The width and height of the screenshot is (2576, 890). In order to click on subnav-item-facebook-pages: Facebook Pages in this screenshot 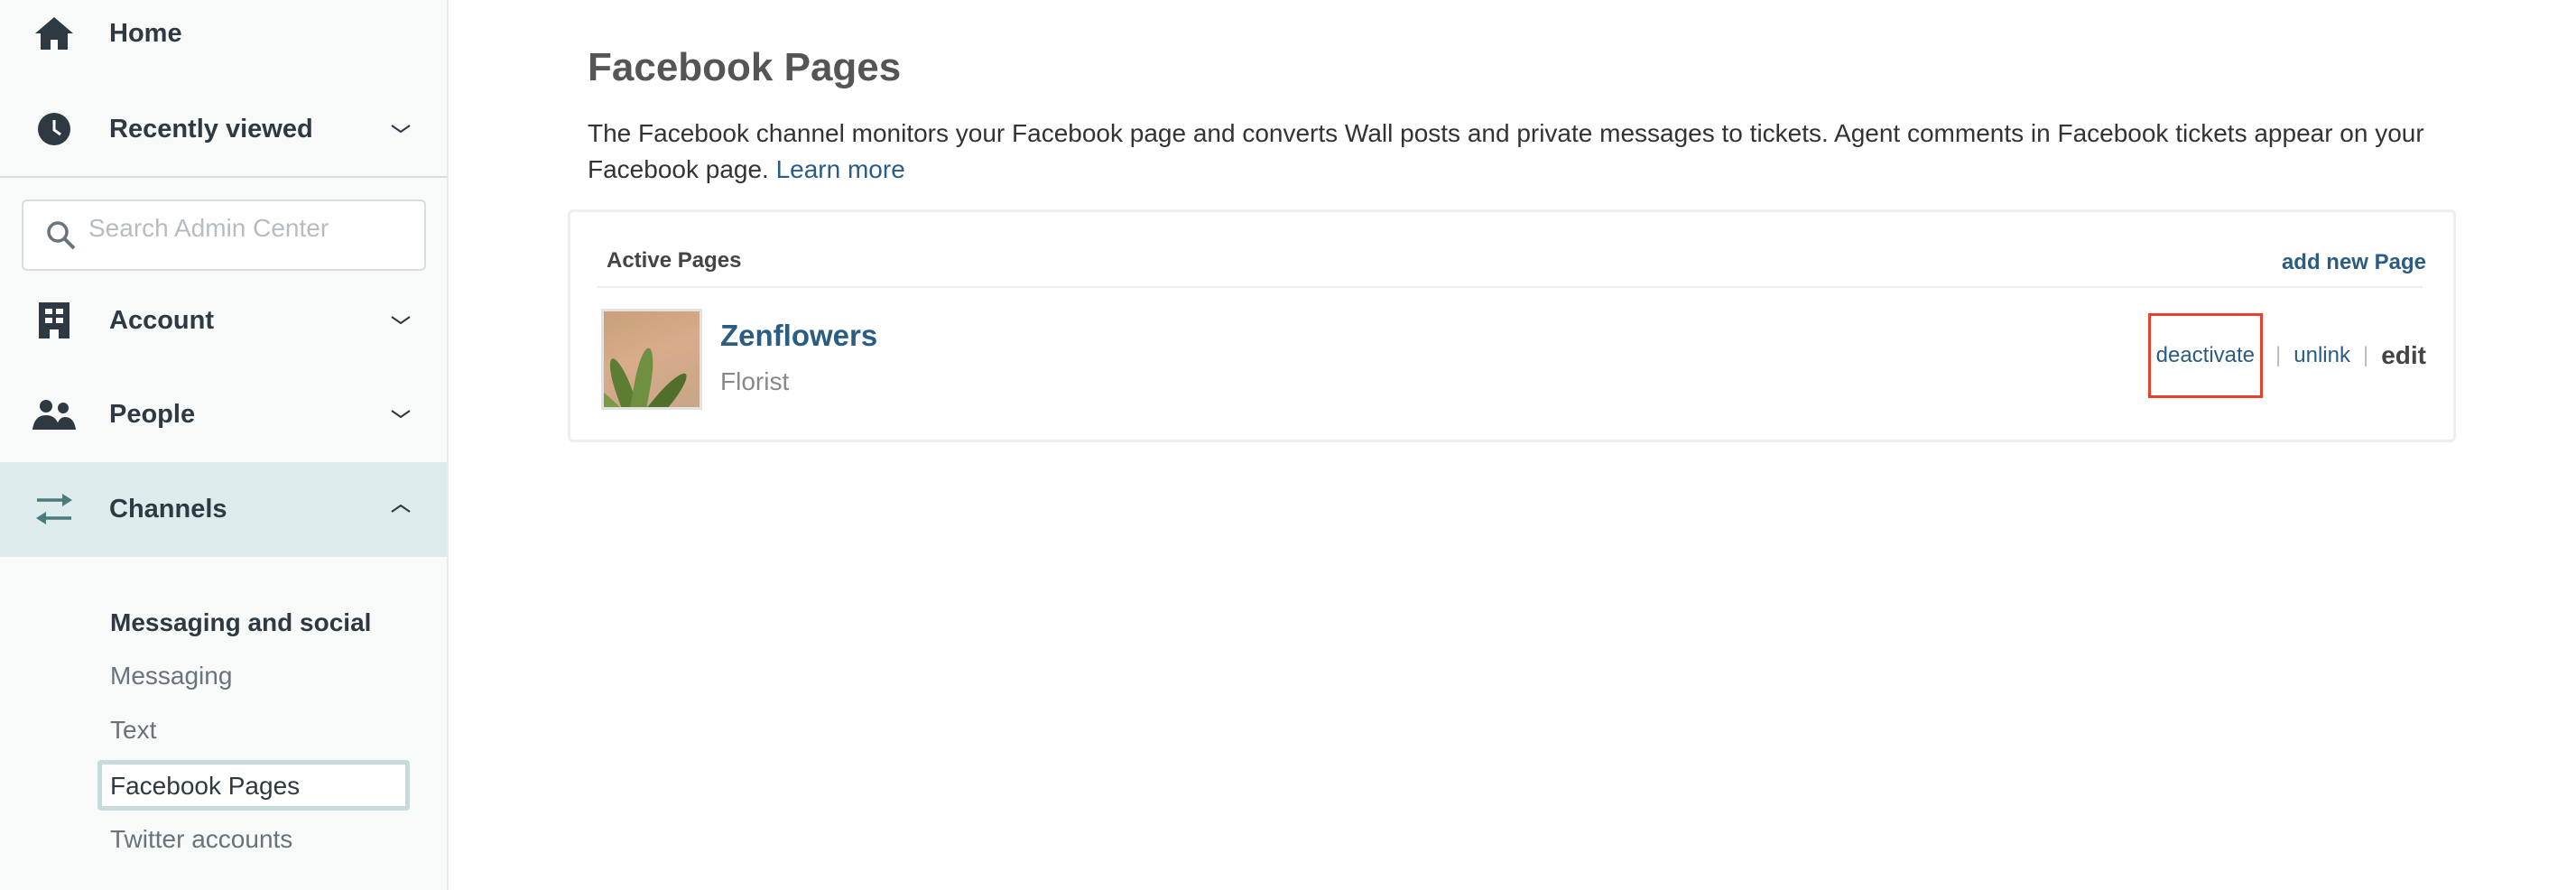, I will do `click(253, 786)`.